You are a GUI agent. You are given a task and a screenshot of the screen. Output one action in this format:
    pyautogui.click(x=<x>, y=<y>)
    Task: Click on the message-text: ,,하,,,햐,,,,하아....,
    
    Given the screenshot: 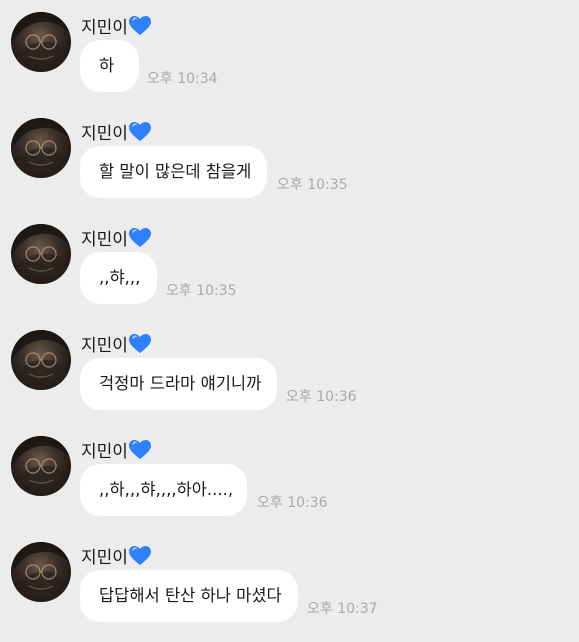 What is the action you would take?
    pyautogui.click(x=166, y=489)
    